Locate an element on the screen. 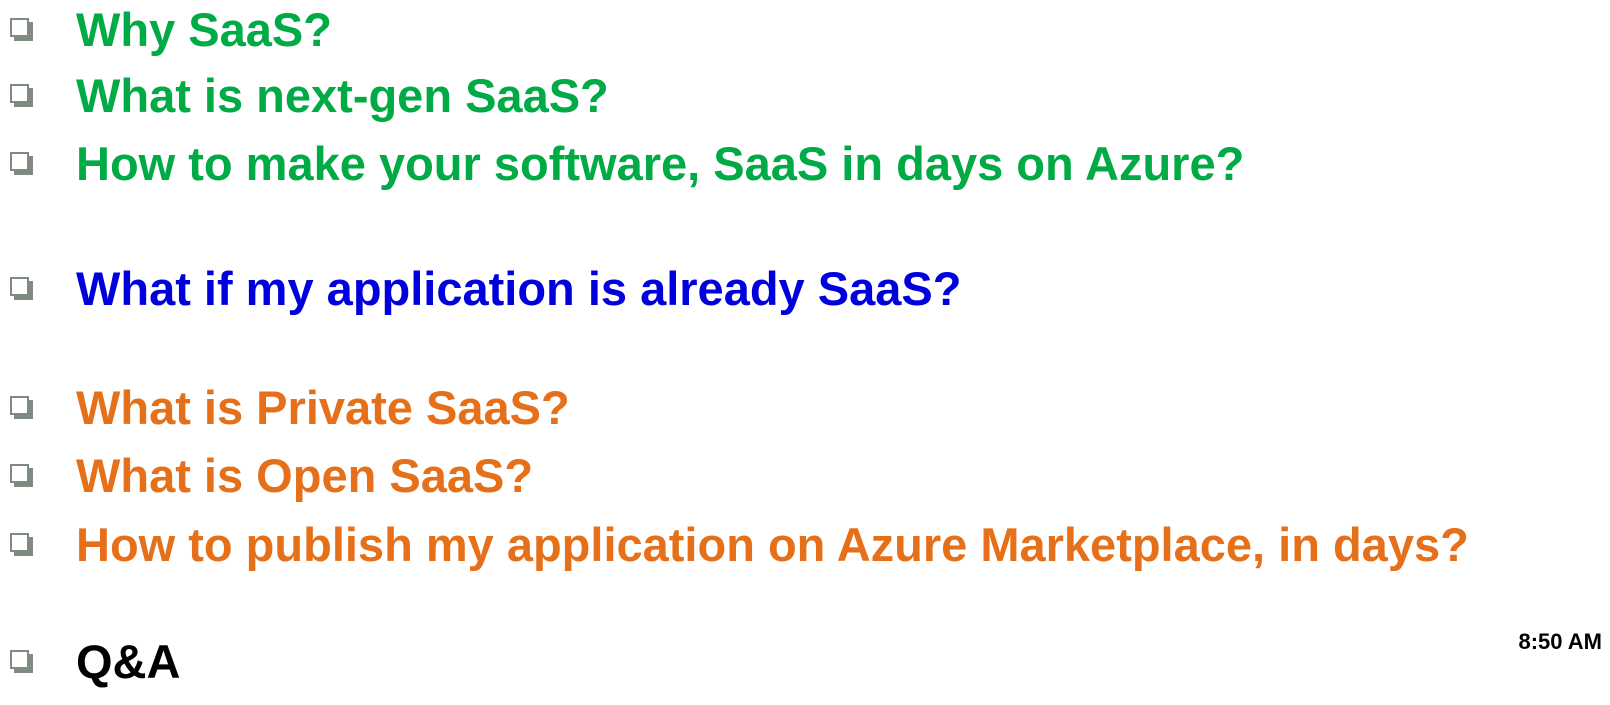 The image size is (1610, 705). agenda-item-qa: Q&A is located at coordinates (95, 662).